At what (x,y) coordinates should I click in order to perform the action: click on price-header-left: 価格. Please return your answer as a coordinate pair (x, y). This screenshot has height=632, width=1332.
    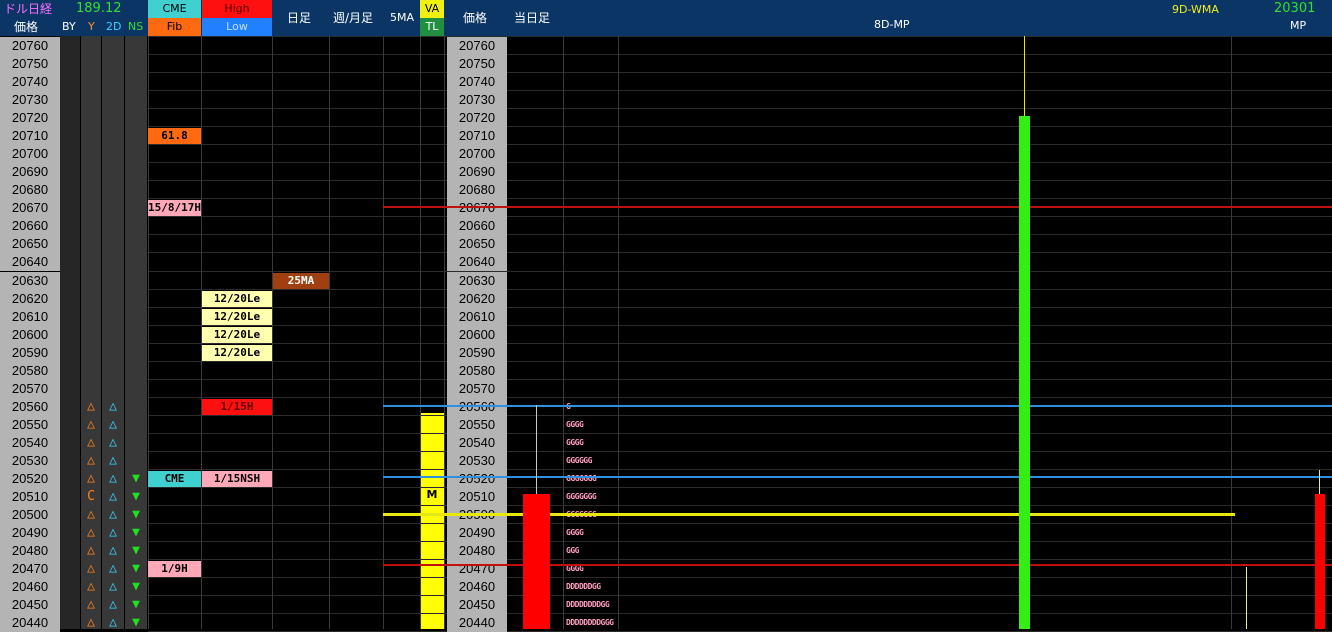
    Looking at the image, I should click on (26, 27).